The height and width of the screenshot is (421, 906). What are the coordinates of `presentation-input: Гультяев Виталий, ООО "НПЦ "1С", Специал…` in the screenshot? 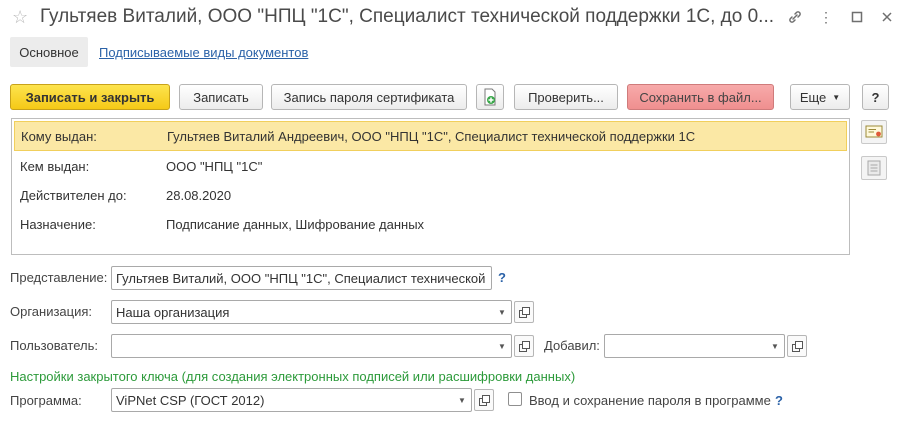 It's located at (301, 278).